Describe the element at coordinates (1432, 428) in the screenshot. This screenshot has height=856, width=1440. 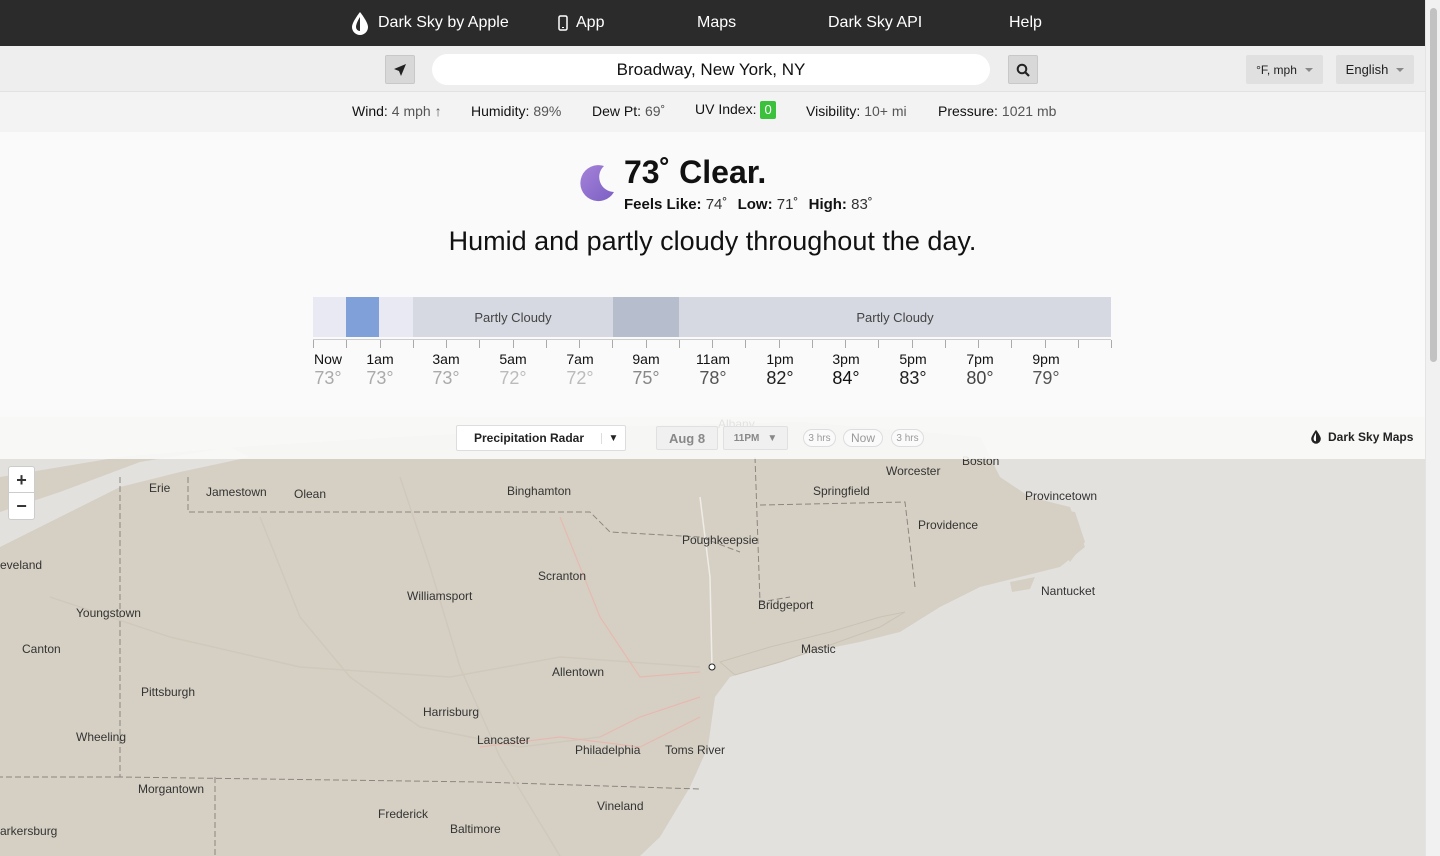
I see `page-scrollbar` at that location.